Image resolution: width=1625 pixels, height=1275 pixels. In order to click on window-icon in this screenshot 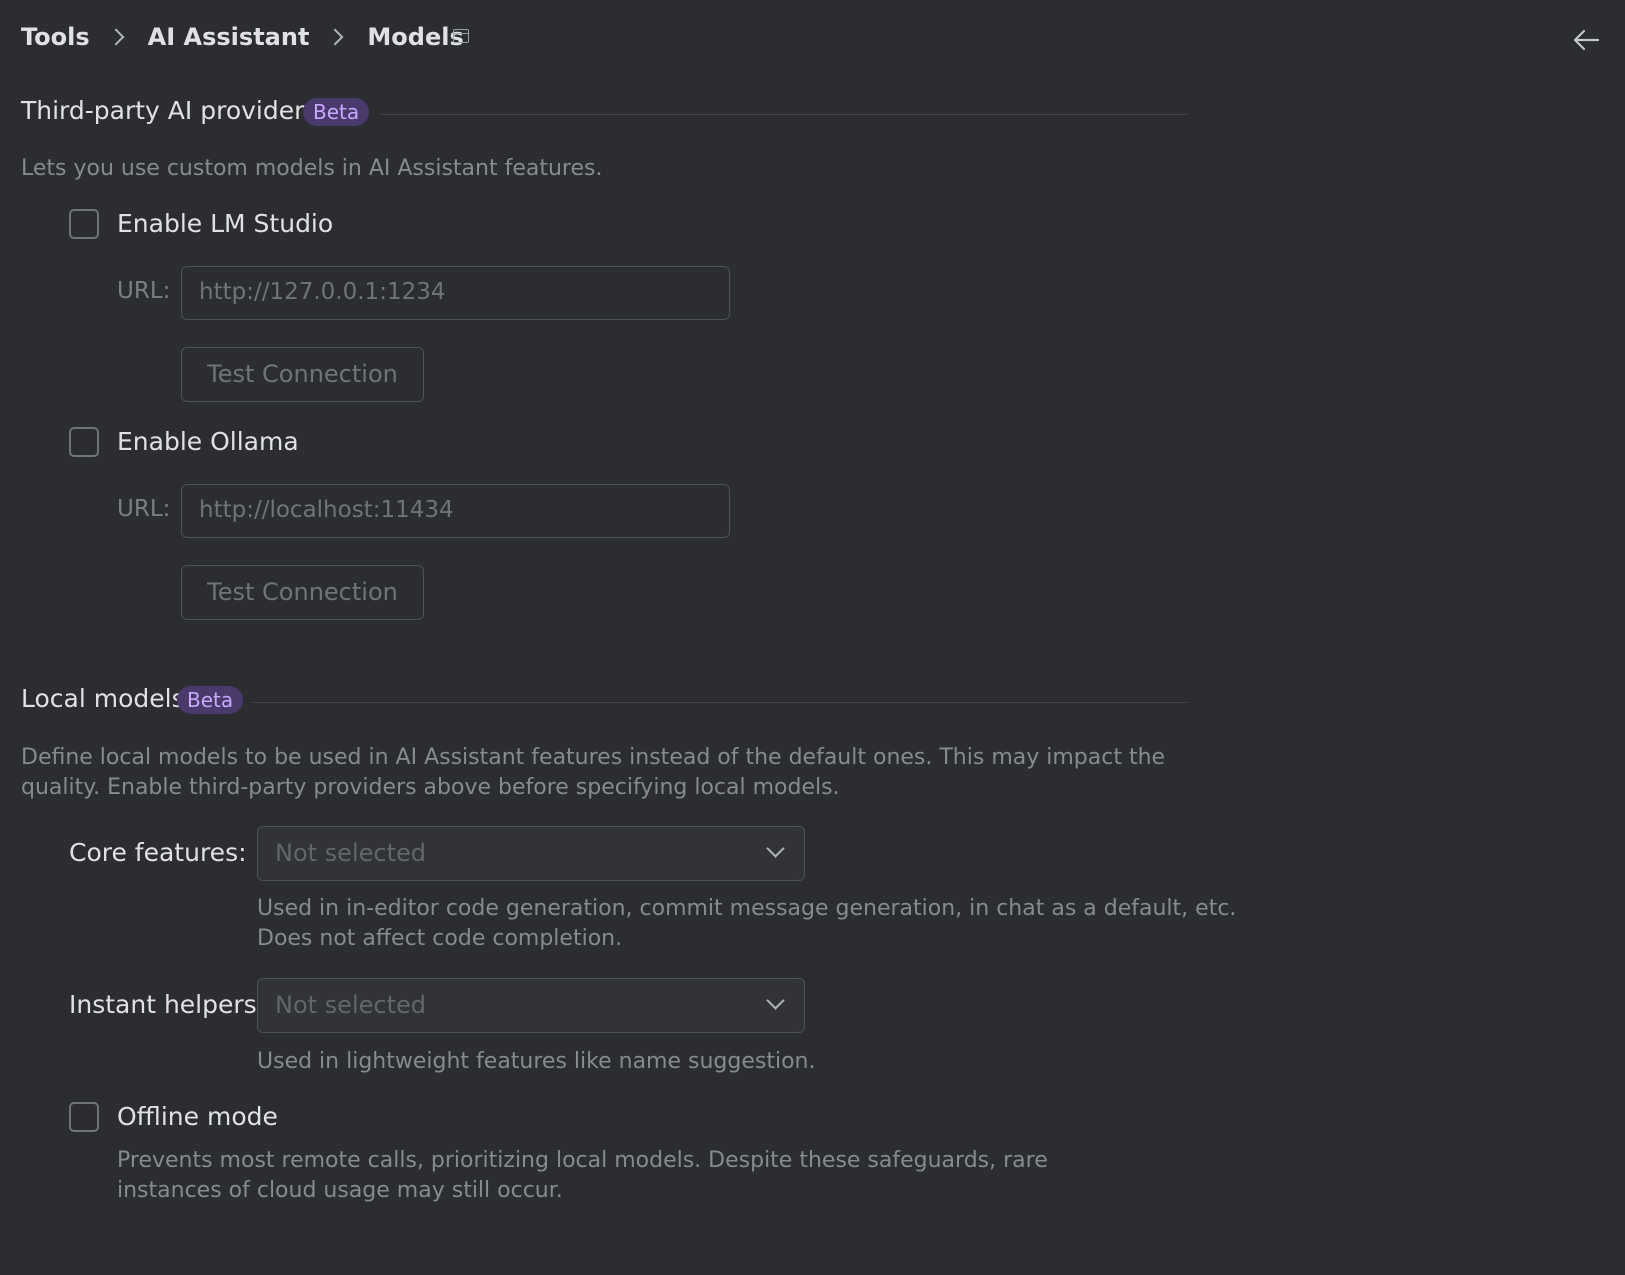, I will do `click(461, 36)`.